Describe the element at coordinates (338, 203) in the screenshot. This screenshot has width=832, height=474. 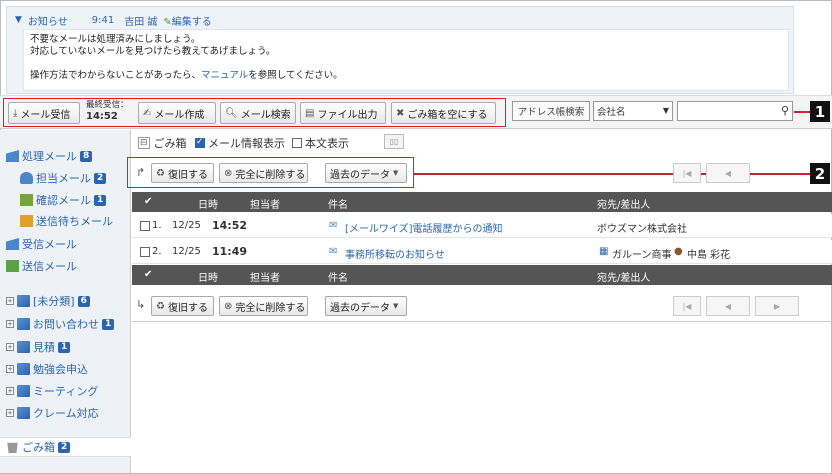
I see `column-subject: 件名` at that location.